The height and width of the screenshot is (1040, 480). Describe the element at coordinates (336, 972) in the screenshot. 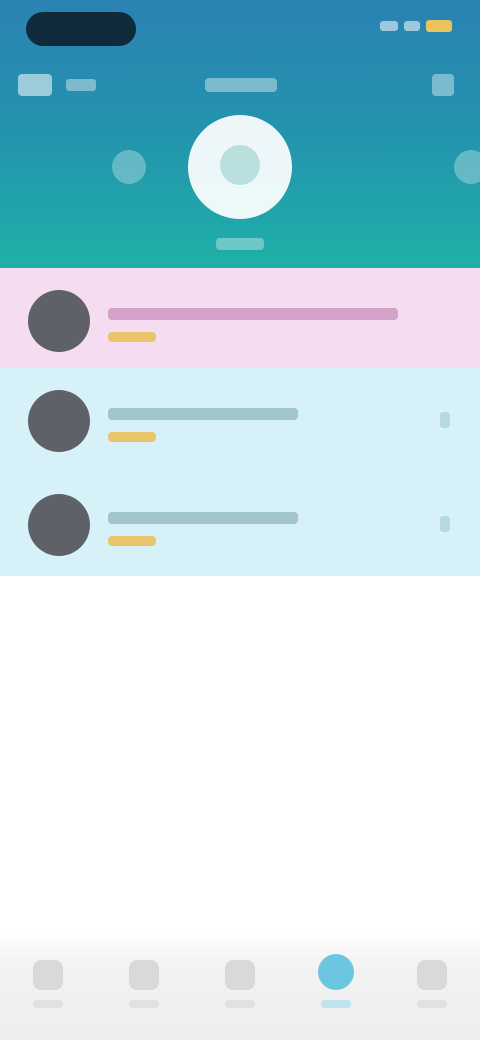

I see `profile-icon` at that location.